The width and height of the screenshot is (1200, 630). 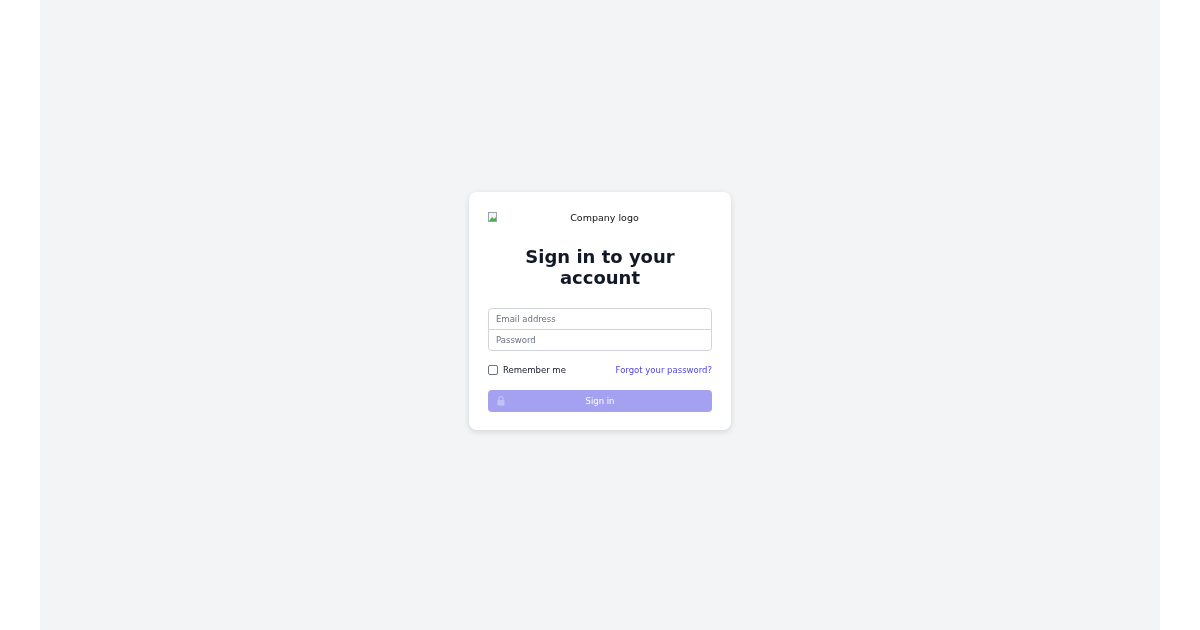 What do you see at coordinates (492, 217) in the screenshot?
I see `broken-image-icon` at bounding box center [492, 217].